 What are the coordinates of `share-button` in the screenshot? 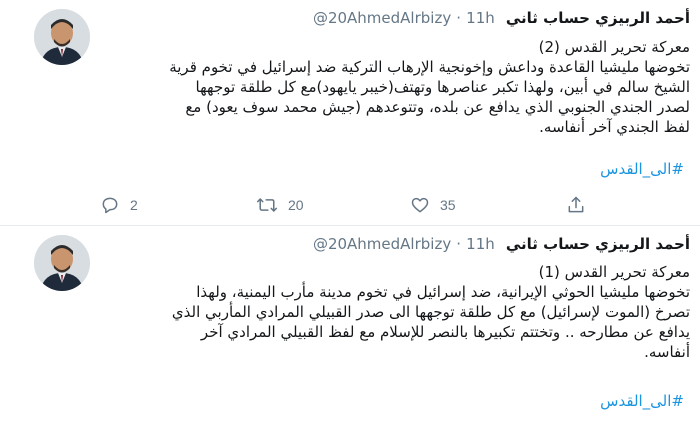 It's located at (576, 205).